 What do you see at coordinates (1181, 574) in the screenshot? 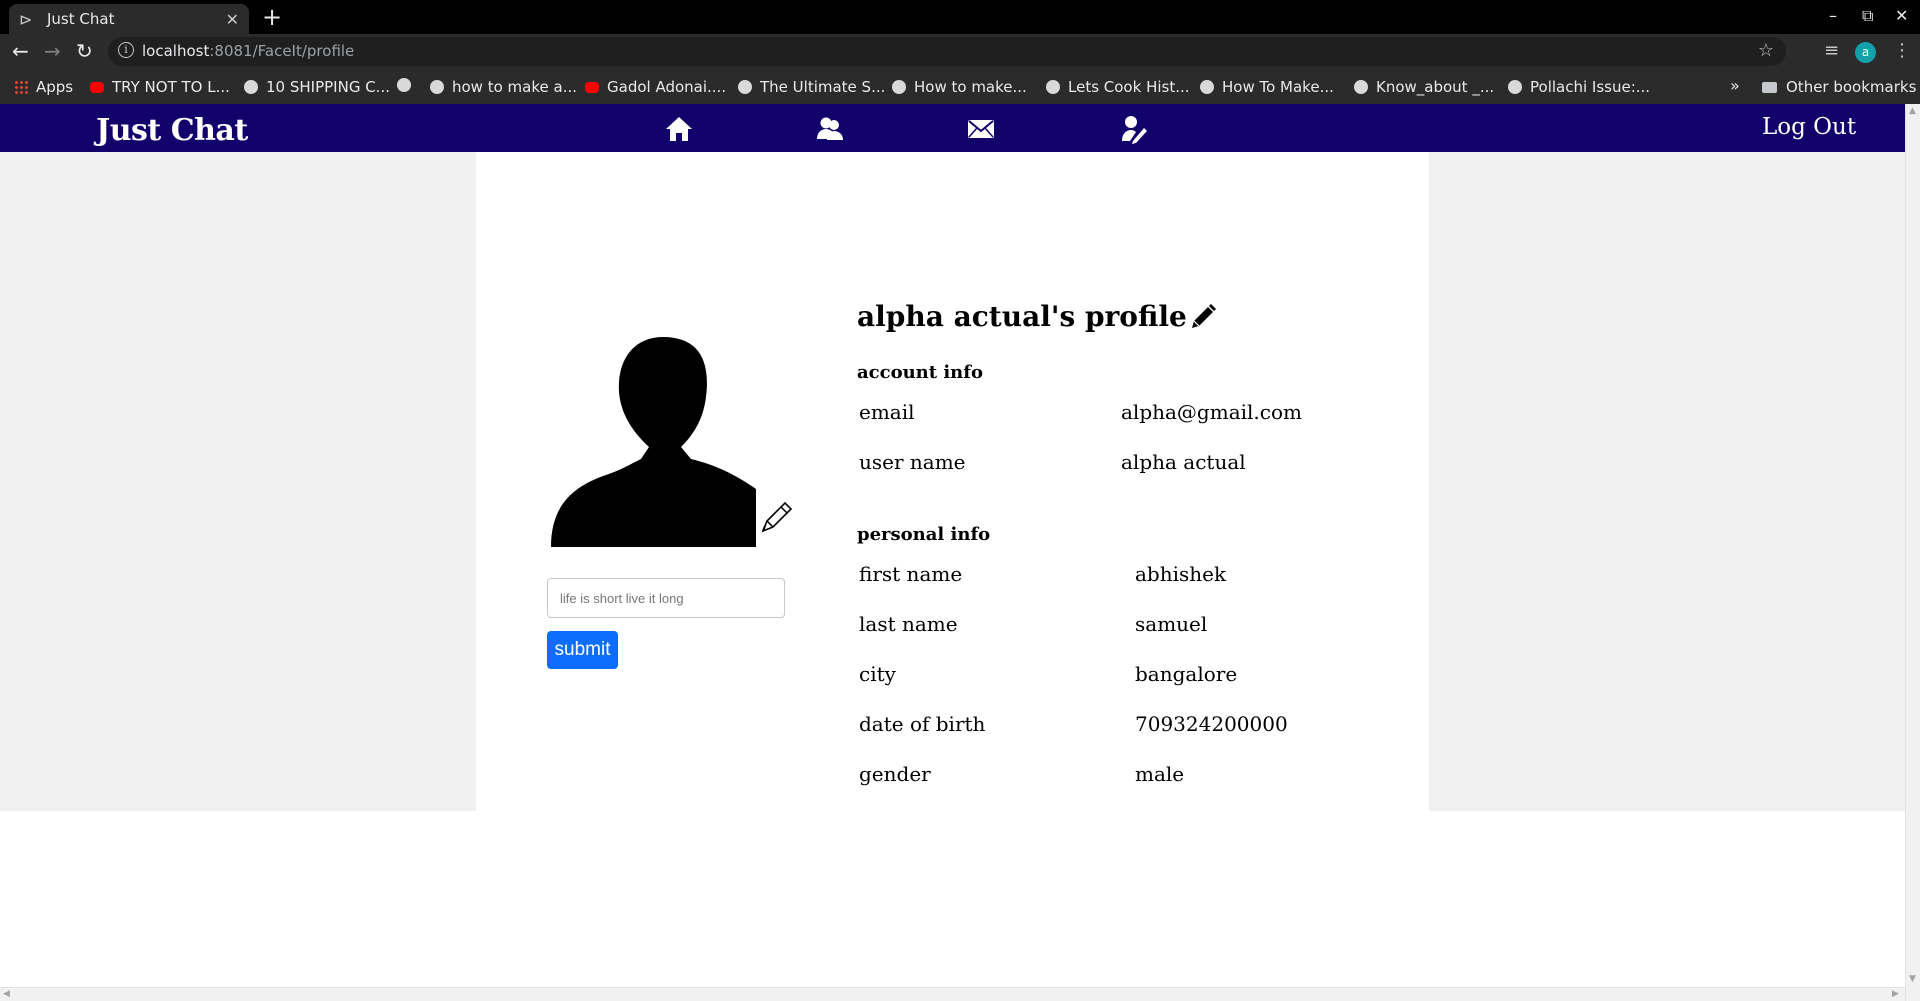
I see `first-name-value: abhishek` at bounding box center [1181, 574].